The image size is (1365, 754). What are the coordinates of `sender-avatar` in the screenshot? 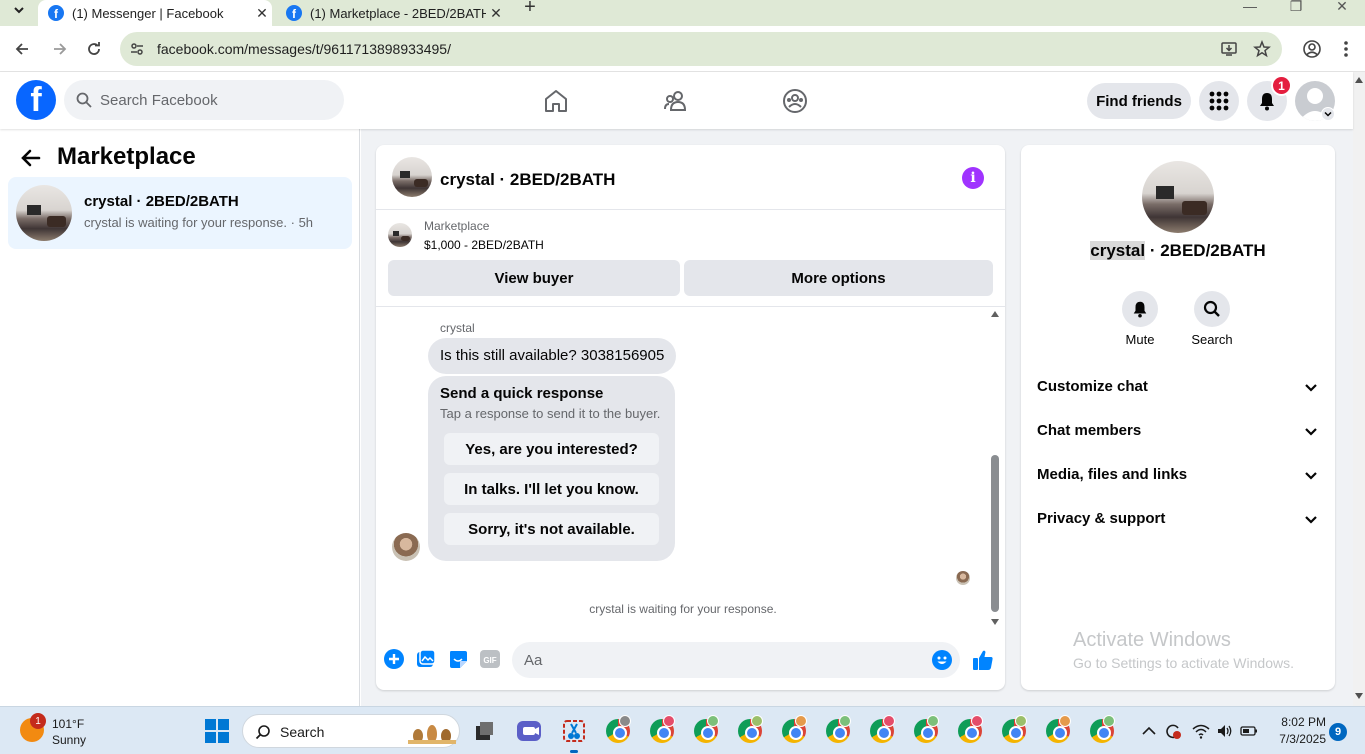 It's located at (406, 547).